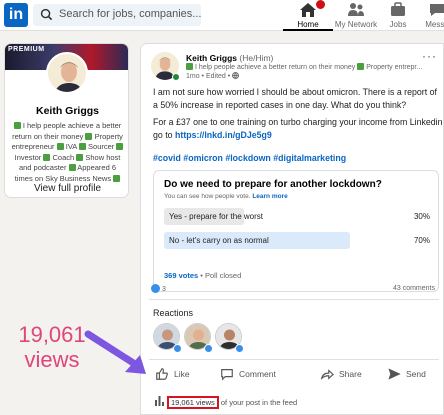 This screenshot has height=415, width=444. Describe the element at coordinates (155, 288) in the screenshot. I see `like-reaction-icon` at that location.